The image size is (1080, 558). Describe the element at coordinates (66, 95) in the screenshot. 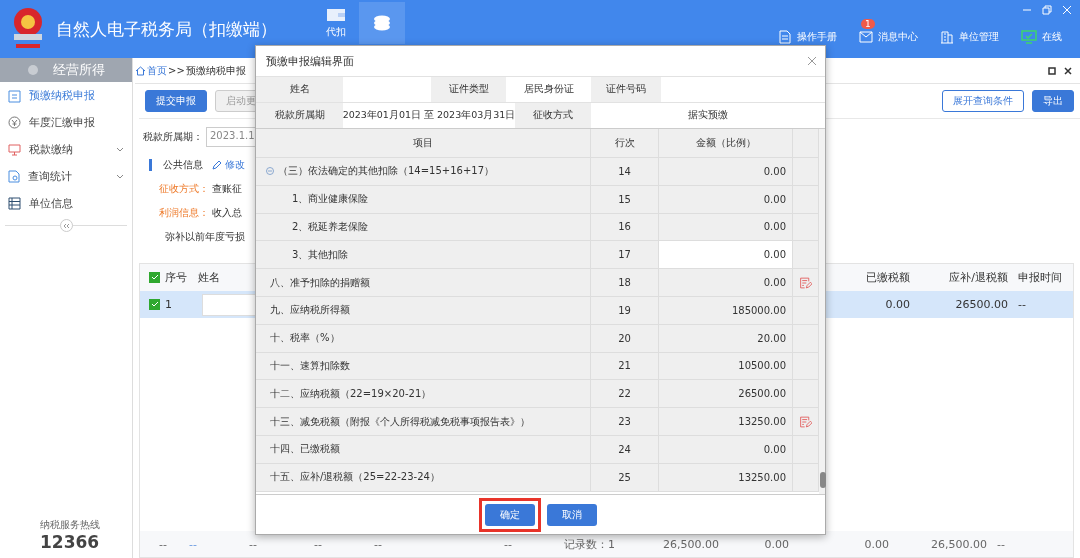

I see `sidebar-item: 预缴纳税申报` at that location.